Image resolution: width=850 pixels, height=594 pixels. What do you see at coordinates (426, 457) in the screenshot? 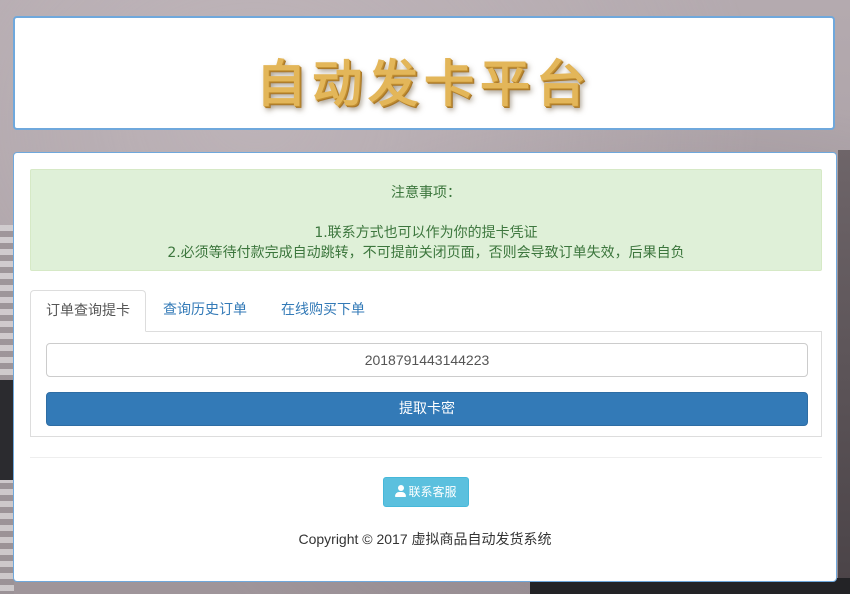
I see `divider` at bounding box center [426, 457].